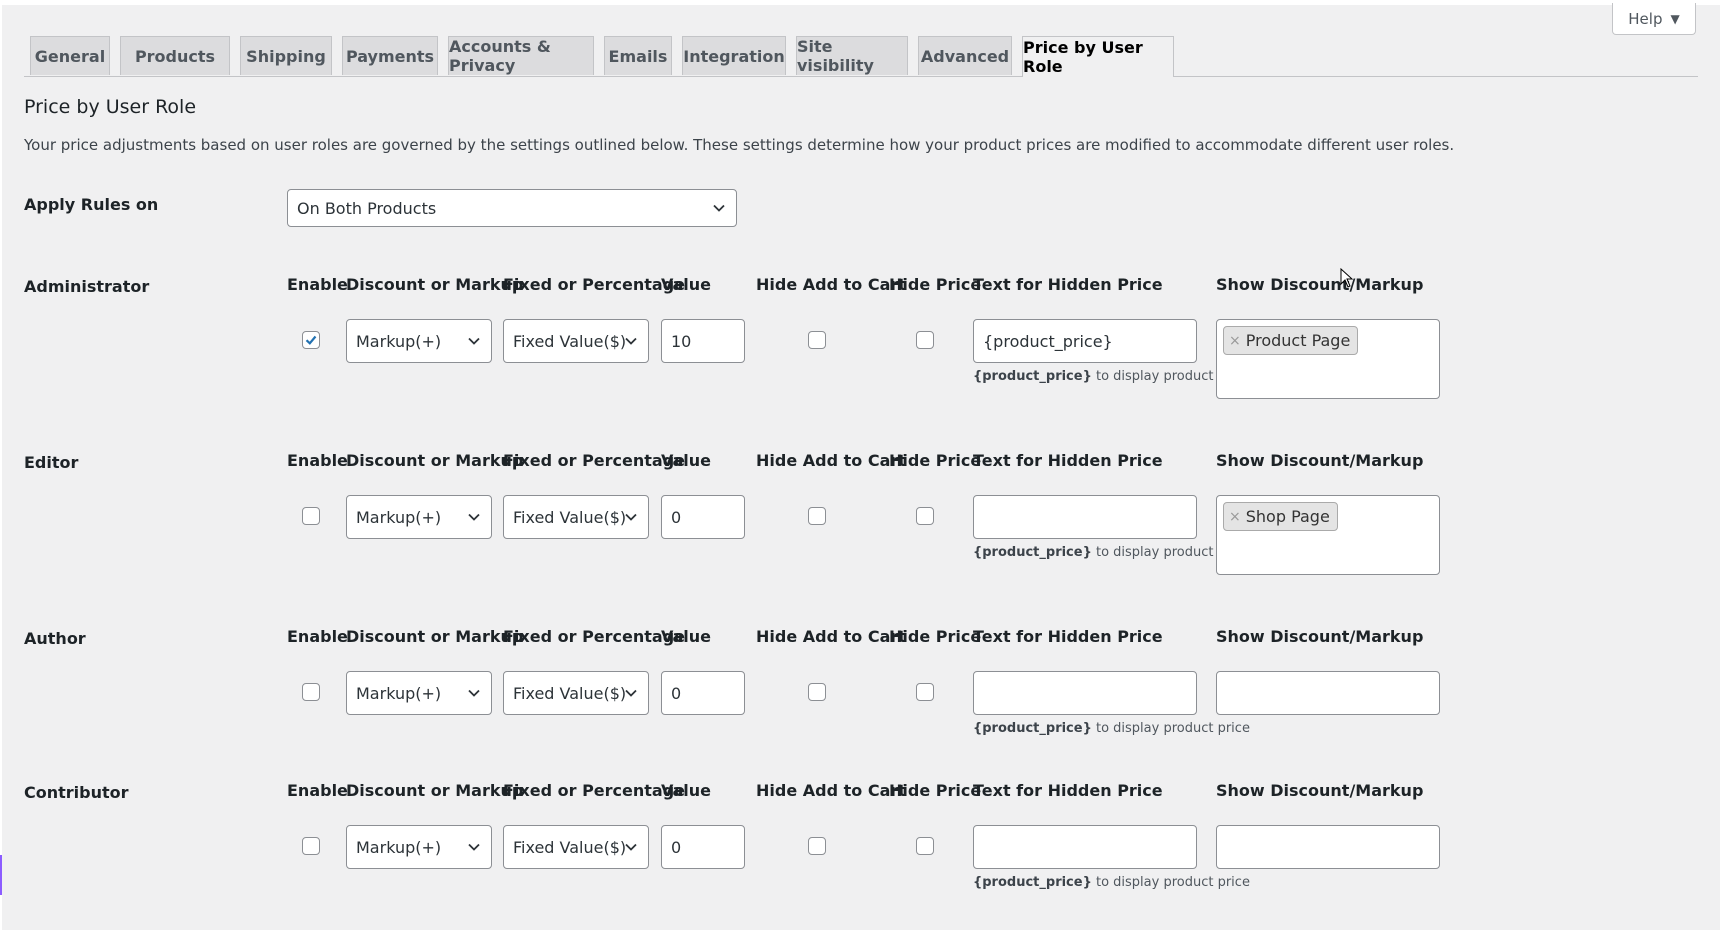 This screenshot has width=1720, height=930. I want to click on tab-label: Advanced, so click(965, 56).